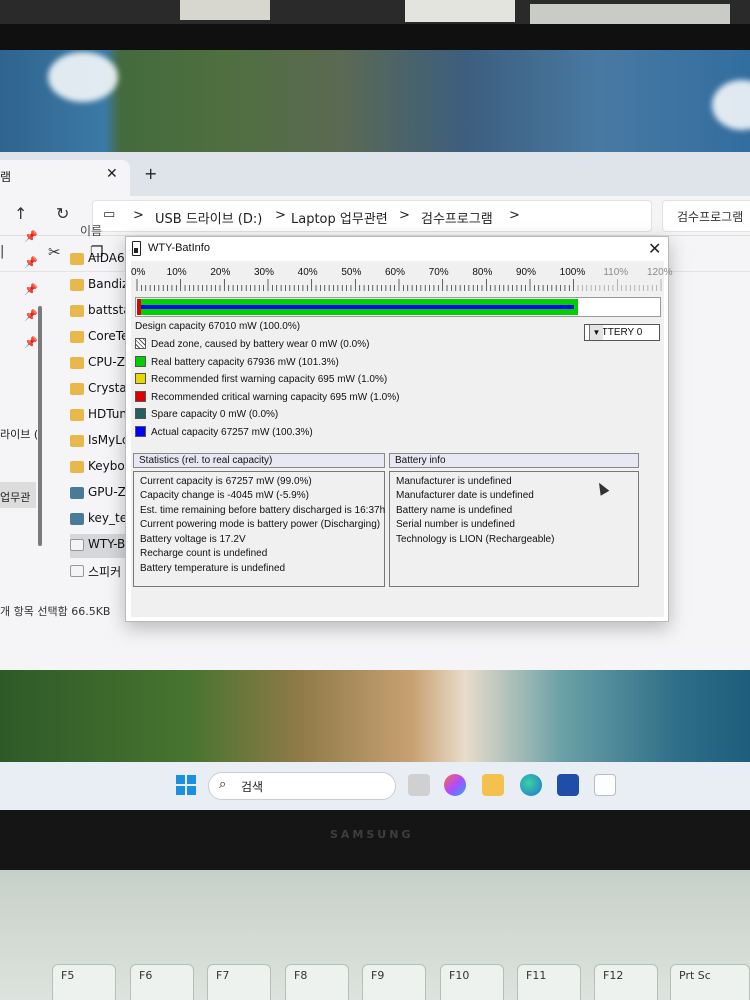 The height and width of the screenshot is (1000, 750). What do you see at coordinates (549, 982) in the screenshot?
I see `key-f11: F11` at bounding box center [549, 982].